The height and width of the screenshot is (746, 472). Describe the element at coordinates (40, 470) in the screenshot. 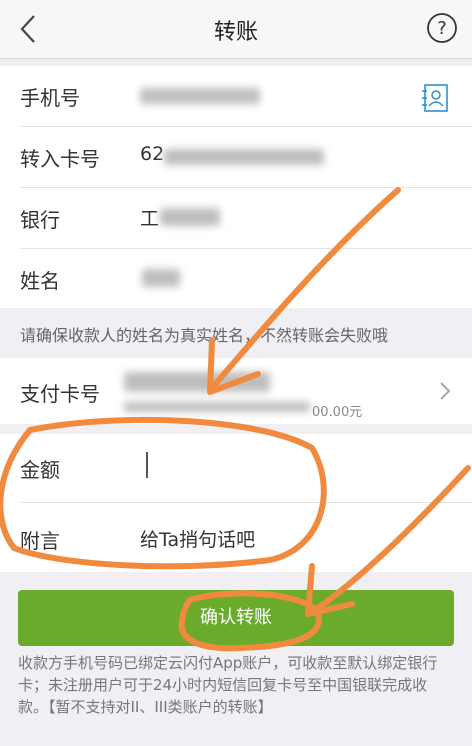

I see `amount-label: 金额` at that location.